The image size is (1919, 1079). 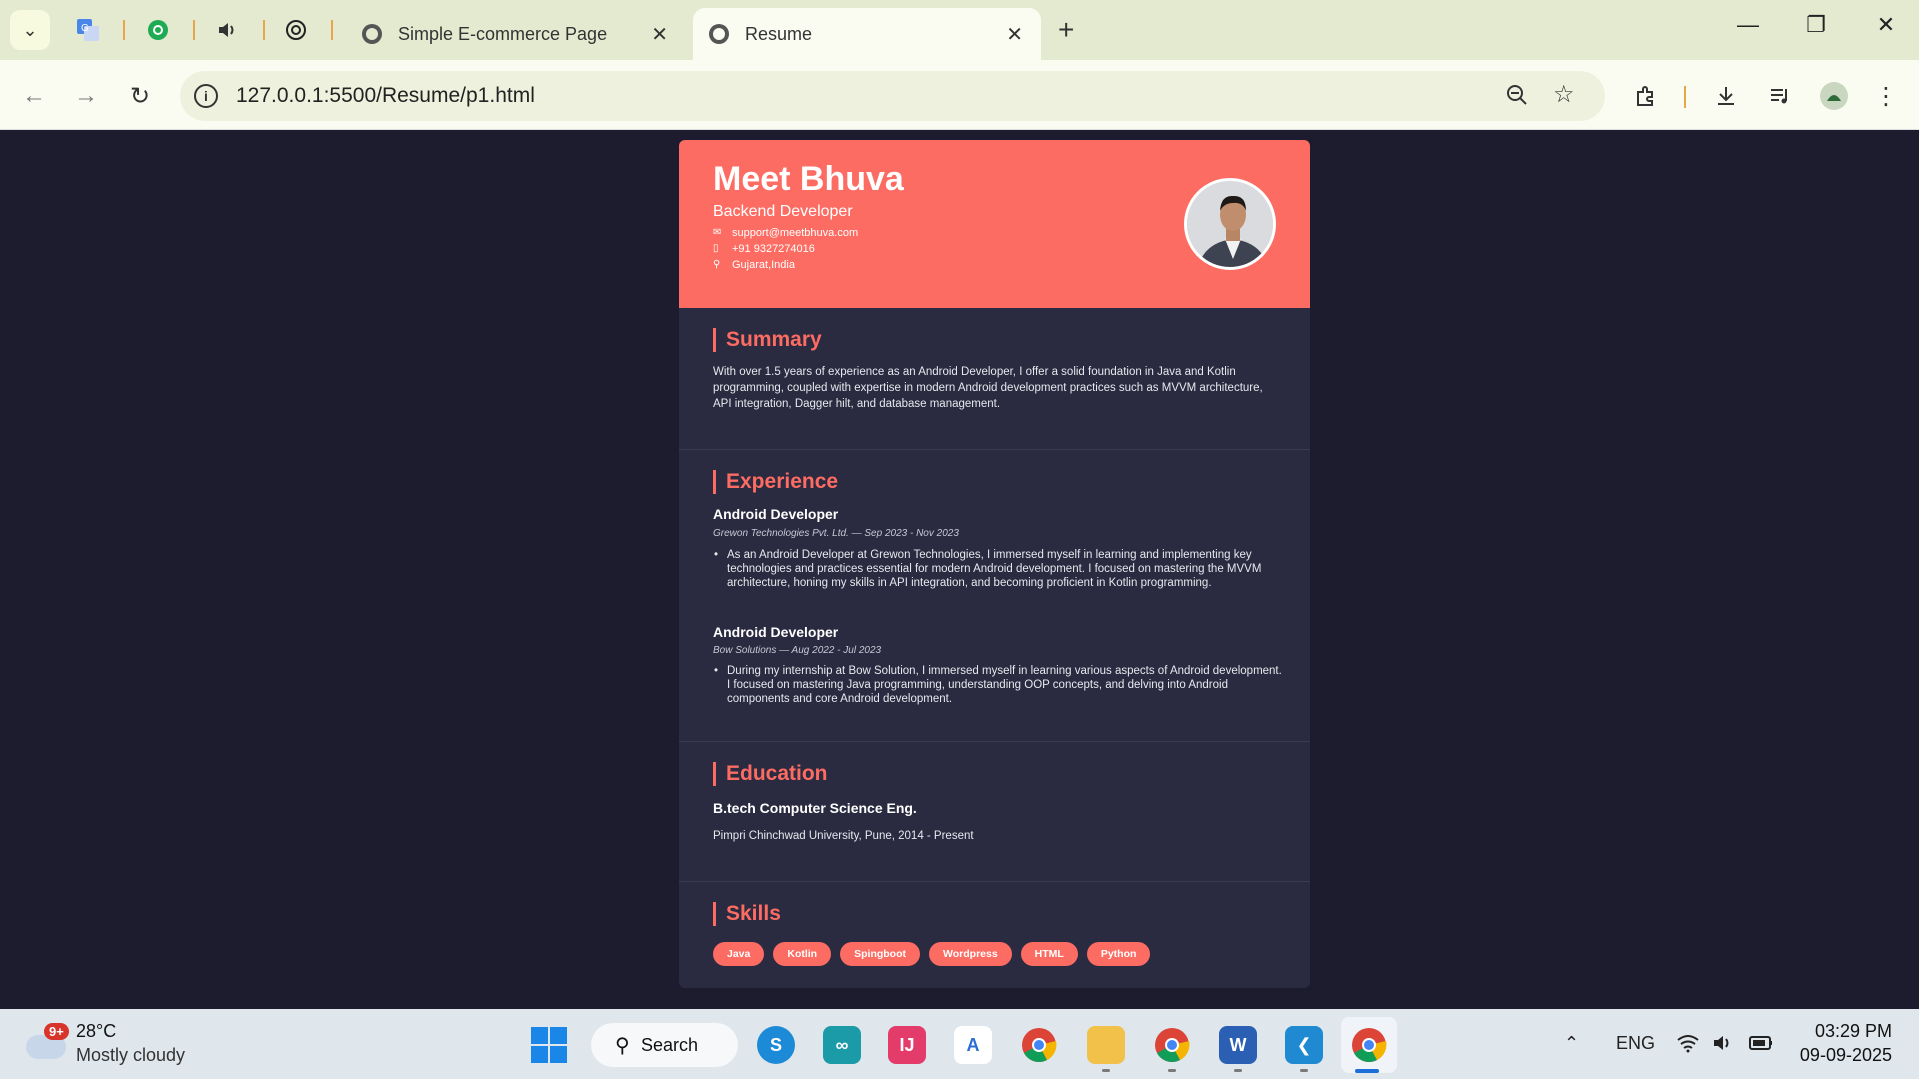 What do you see at coordinates (1564, 94) in the screenshot?
I see `bookmark-star-icon: ☆` at bounding box center [1564, 94].